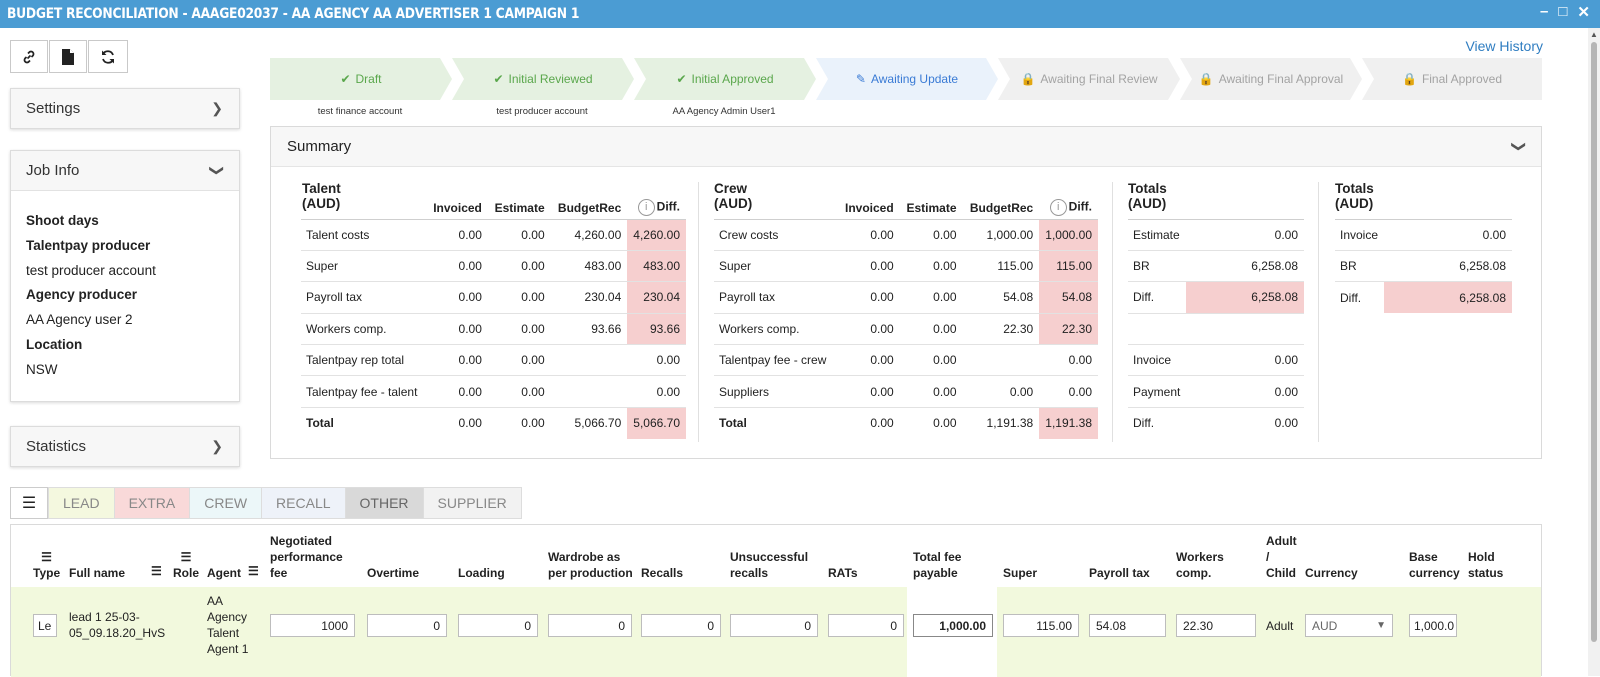 The image size is (1600, 677). Describe the element at coordinates (1583, 12) in the screenshot. I see `close-icon: ✕` at that location.